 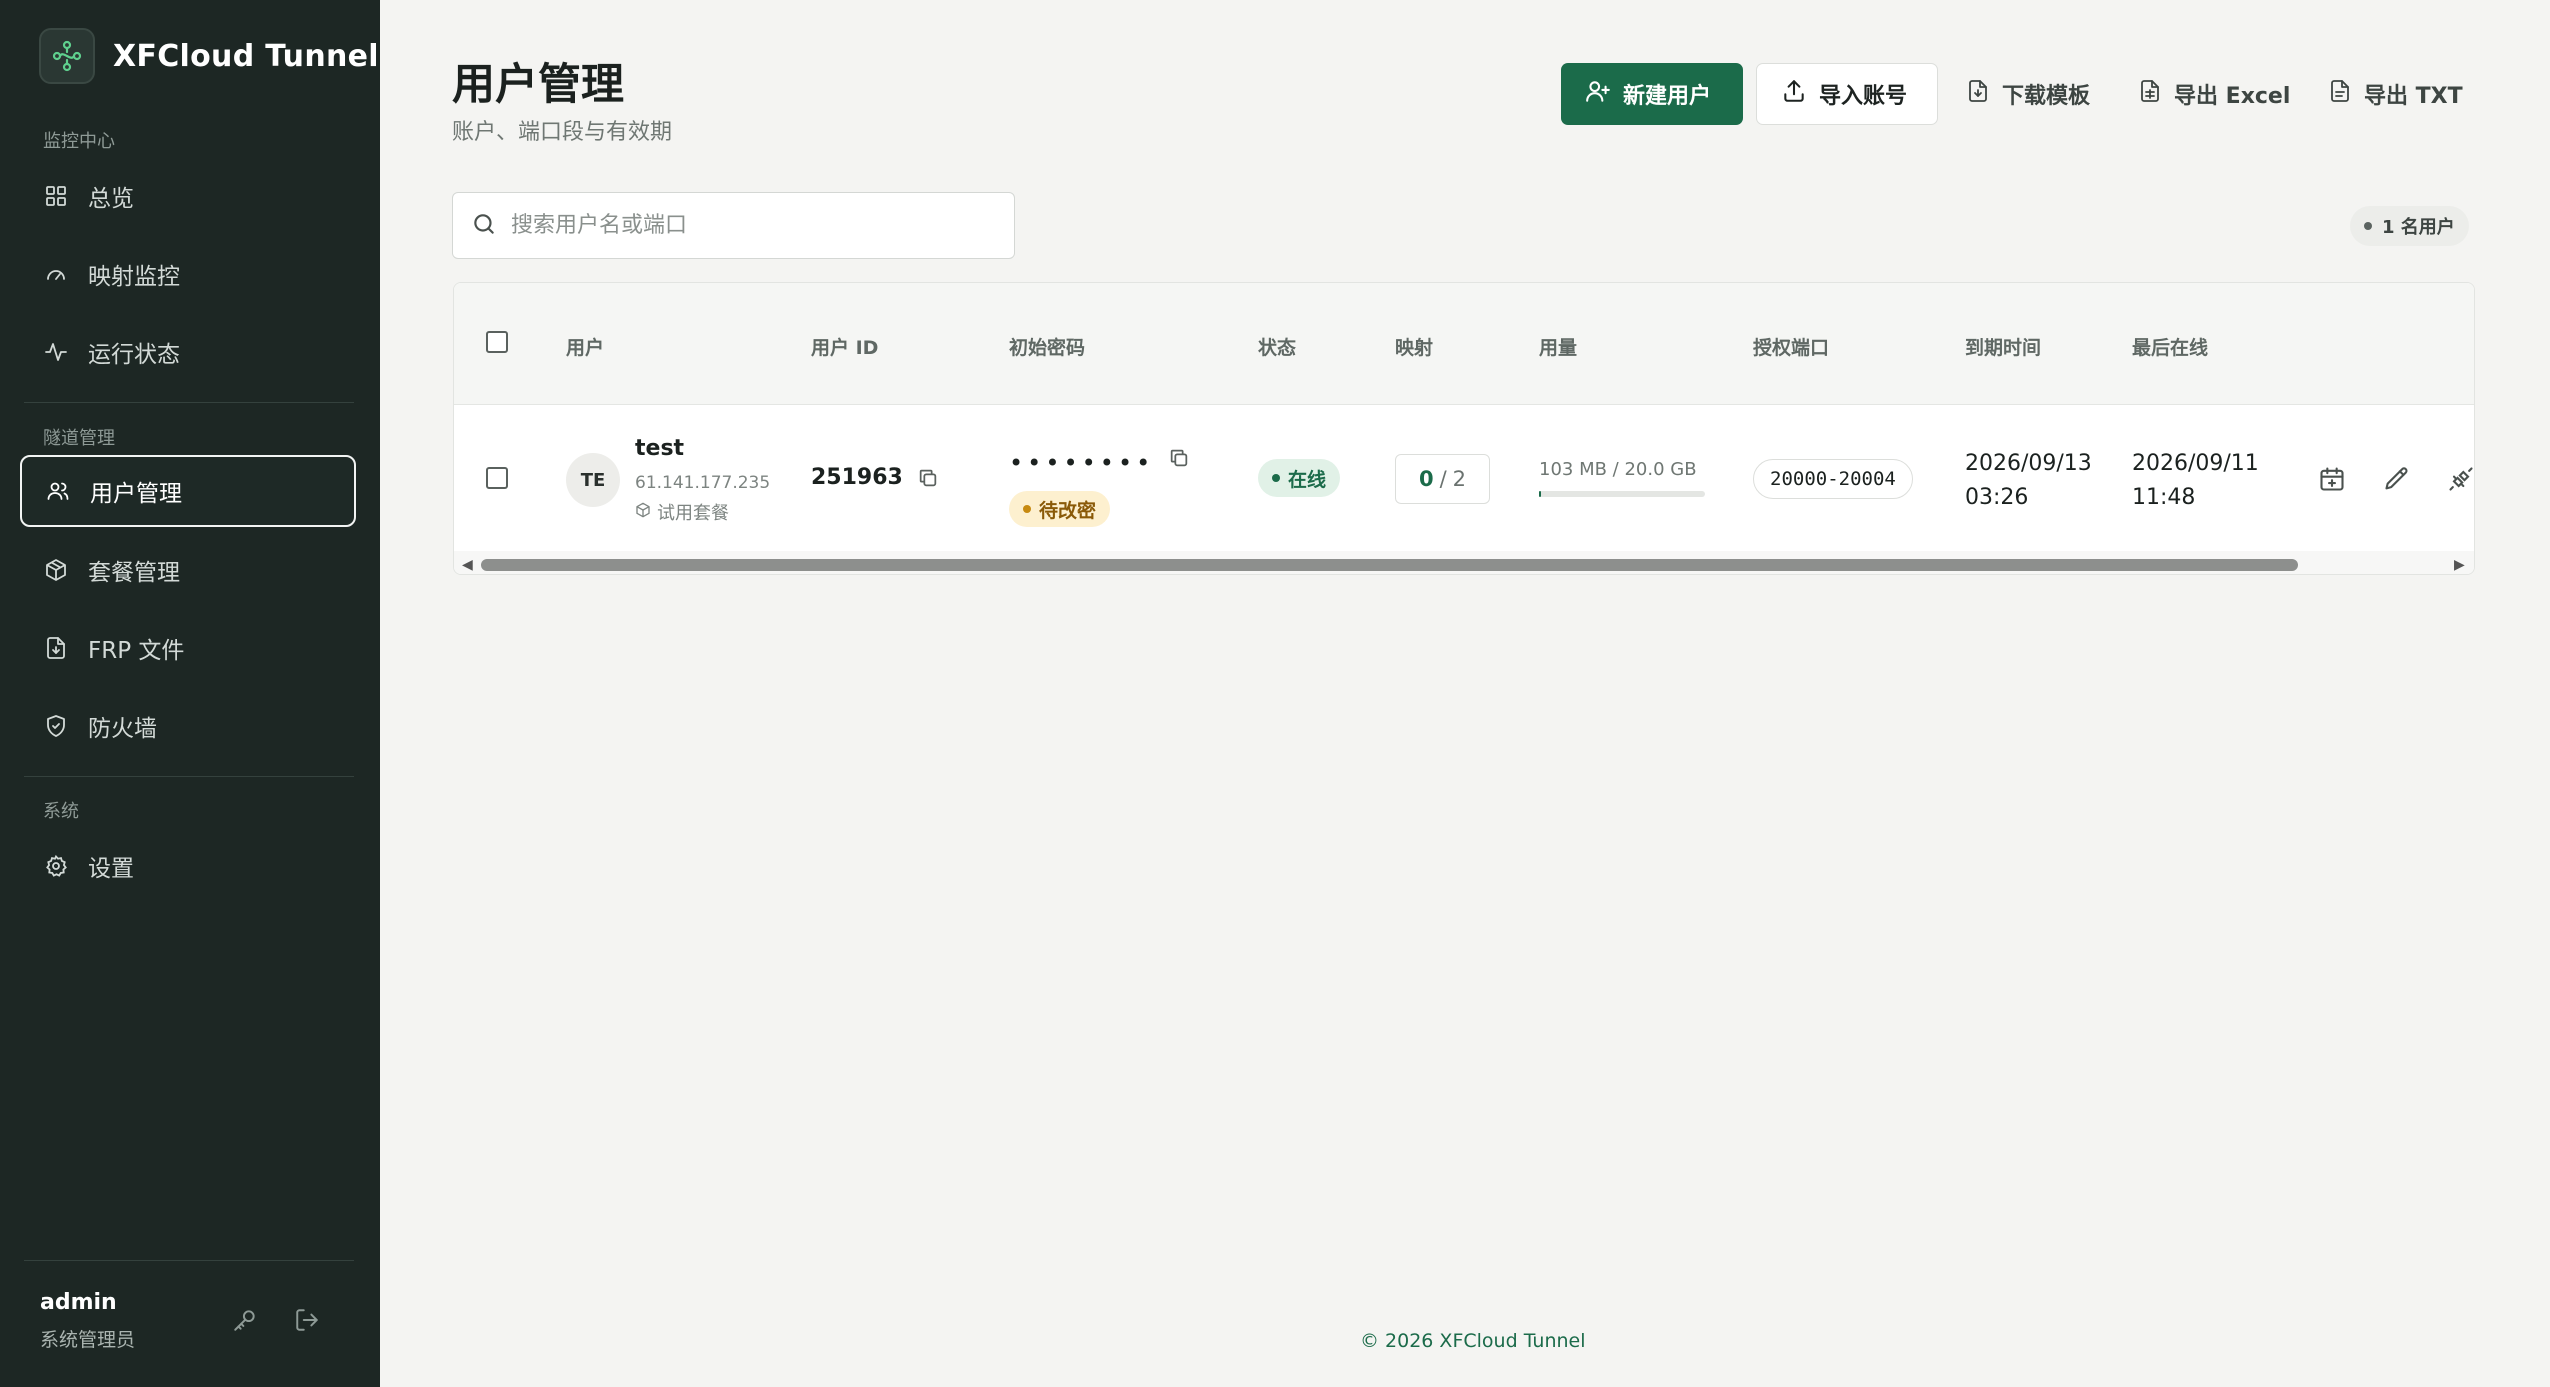 I want to click on logout-icon, so click(x=307, y=1320).